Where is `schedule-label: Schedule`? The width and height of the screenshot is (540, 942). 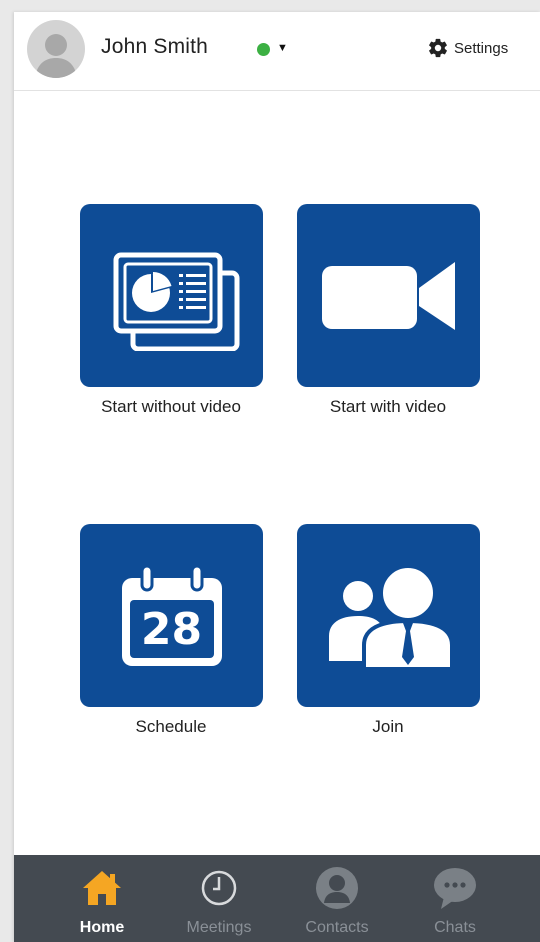 schedule-label: Schedule is located at coordinates (171, 726).